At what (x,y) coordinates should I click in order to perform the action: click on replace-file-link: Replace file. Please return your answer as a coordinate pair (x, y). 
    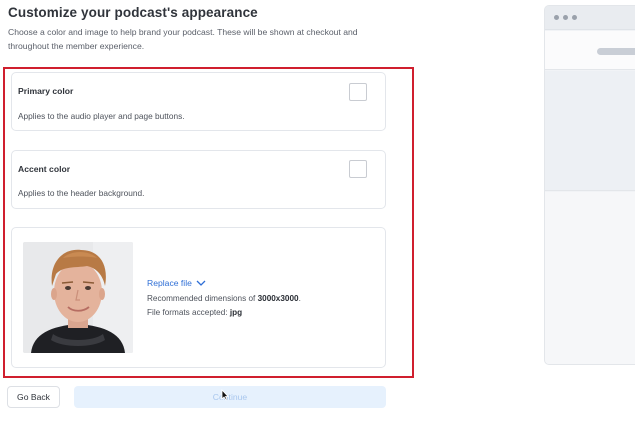
    Looking at the image, I should click on (176, 283).